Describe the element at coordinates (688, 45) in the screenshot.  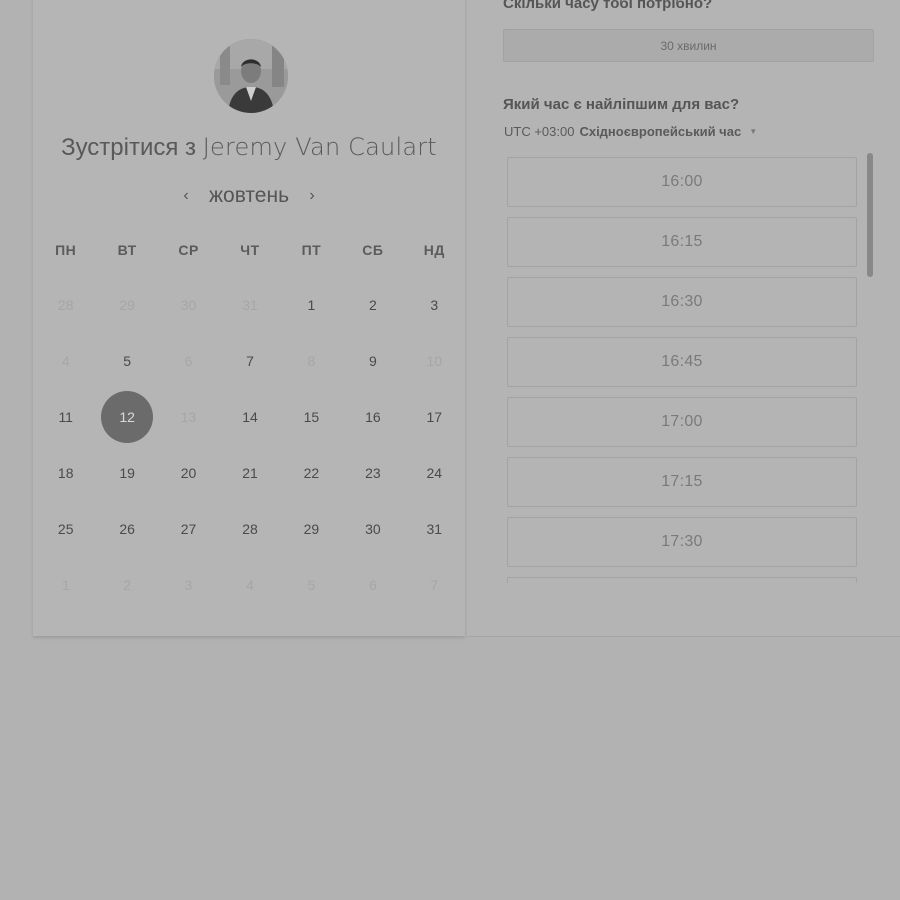
I see `duration-select: 30 хвилин` at that location.